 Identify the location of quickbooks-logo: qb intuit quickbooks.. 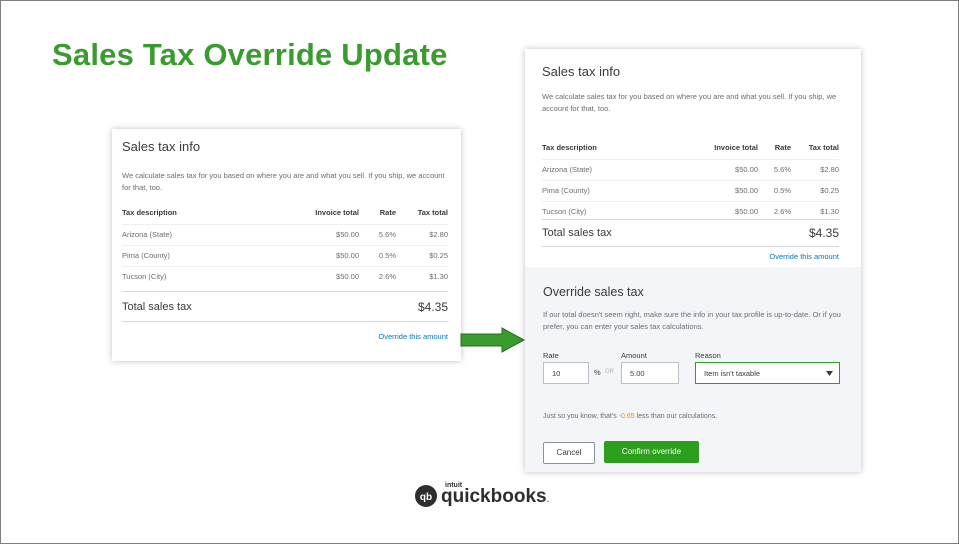
(482, 494).